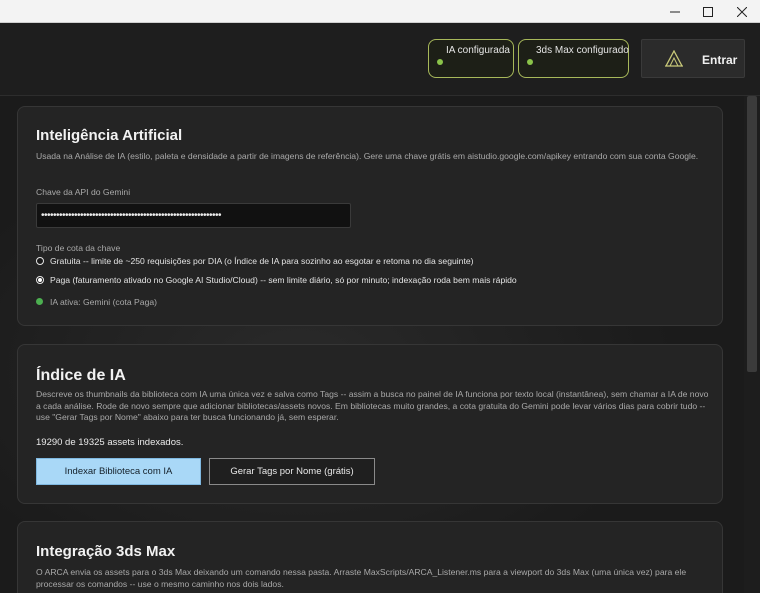  I want to click on ai-status-label: IA configurada, so click(478, 50).